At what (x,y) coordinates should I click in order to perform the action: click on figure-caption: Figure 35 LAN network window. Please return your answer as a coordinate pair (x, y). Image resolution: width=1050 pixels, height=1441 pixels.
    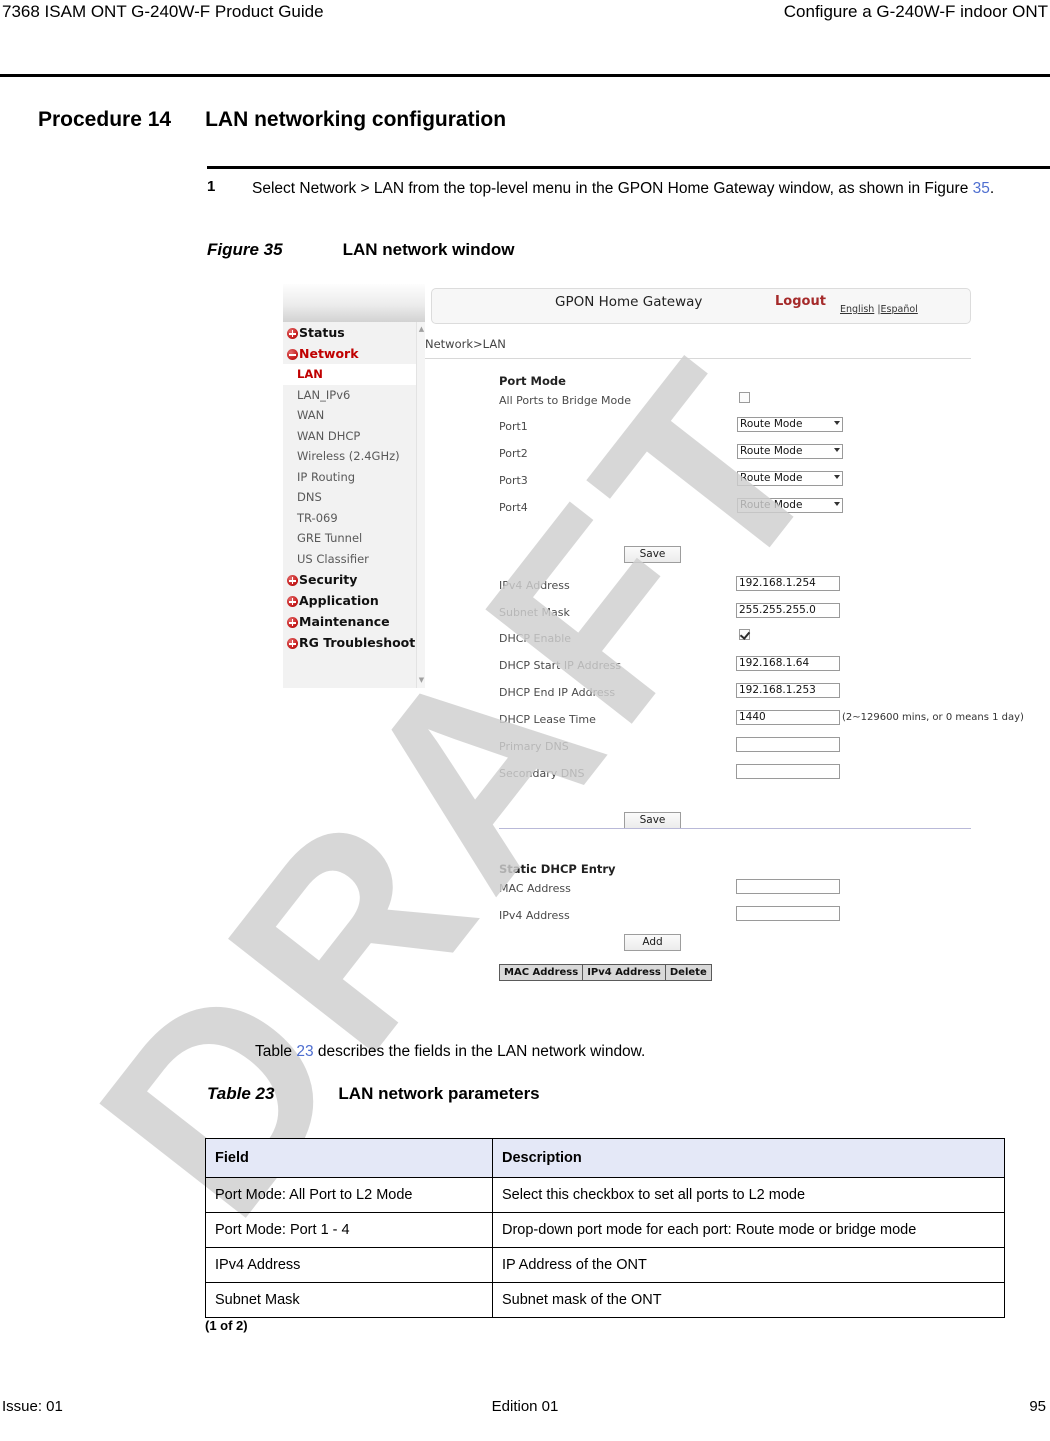
    Looking at the image, I should click on (360, 250).